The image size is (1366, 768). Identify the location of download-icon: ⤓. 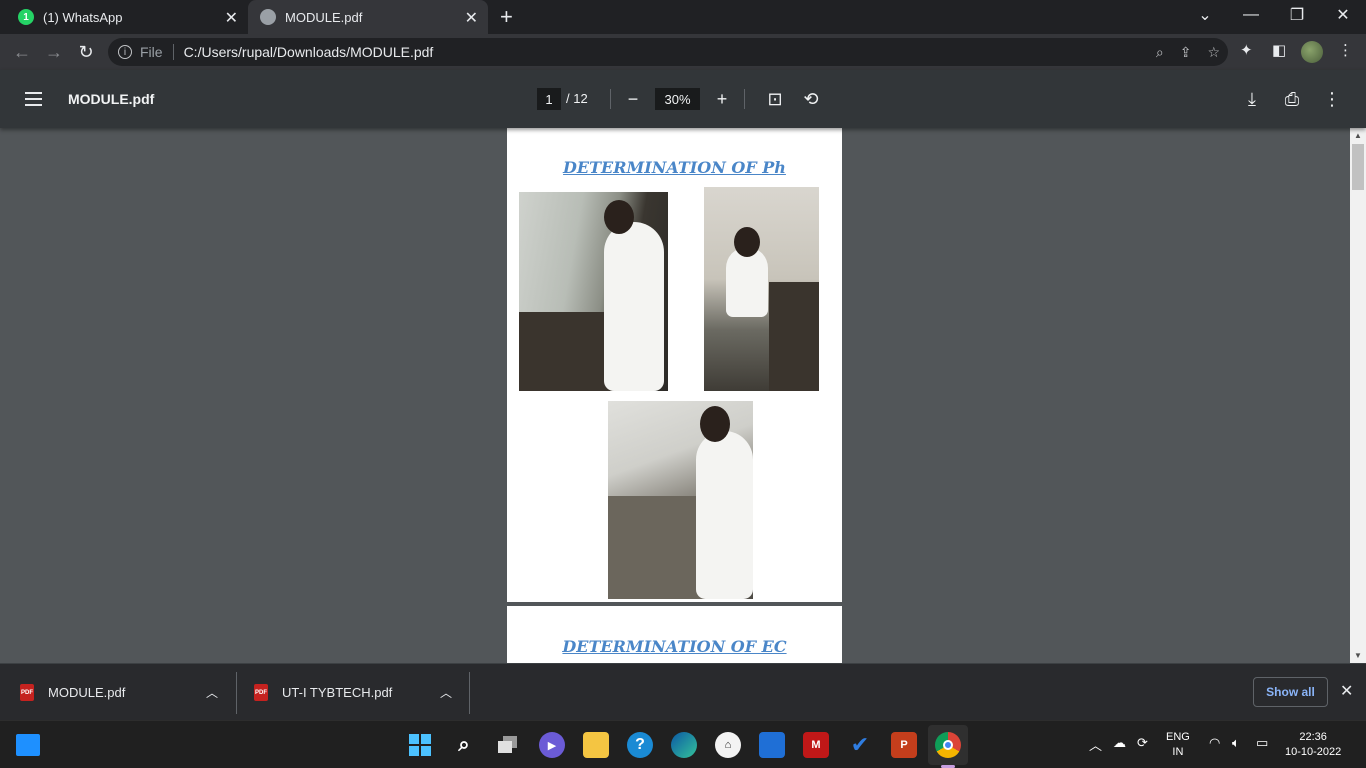
(1252, 99).